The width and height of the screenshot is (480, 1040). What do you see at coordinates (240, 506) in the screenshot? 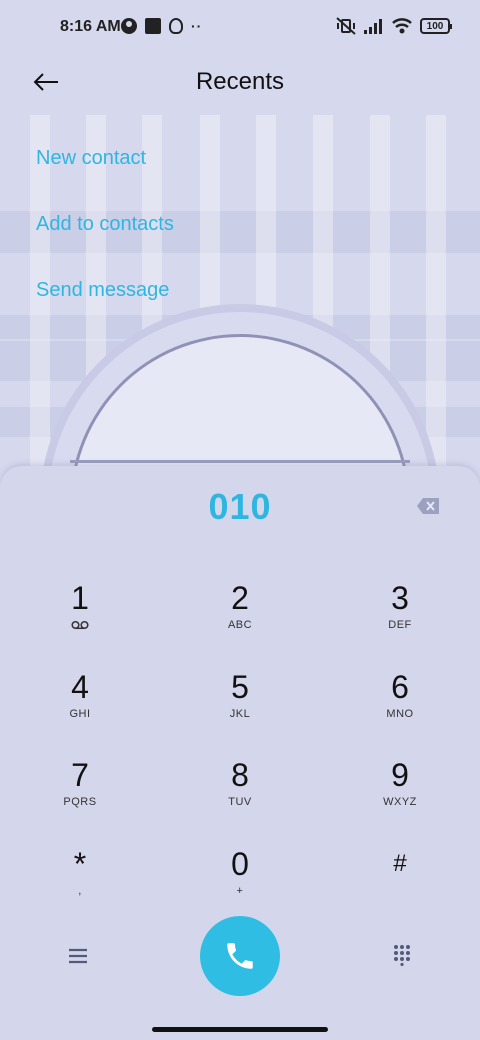
I see `dialed-number: 010` at bounding box center [240, 506].